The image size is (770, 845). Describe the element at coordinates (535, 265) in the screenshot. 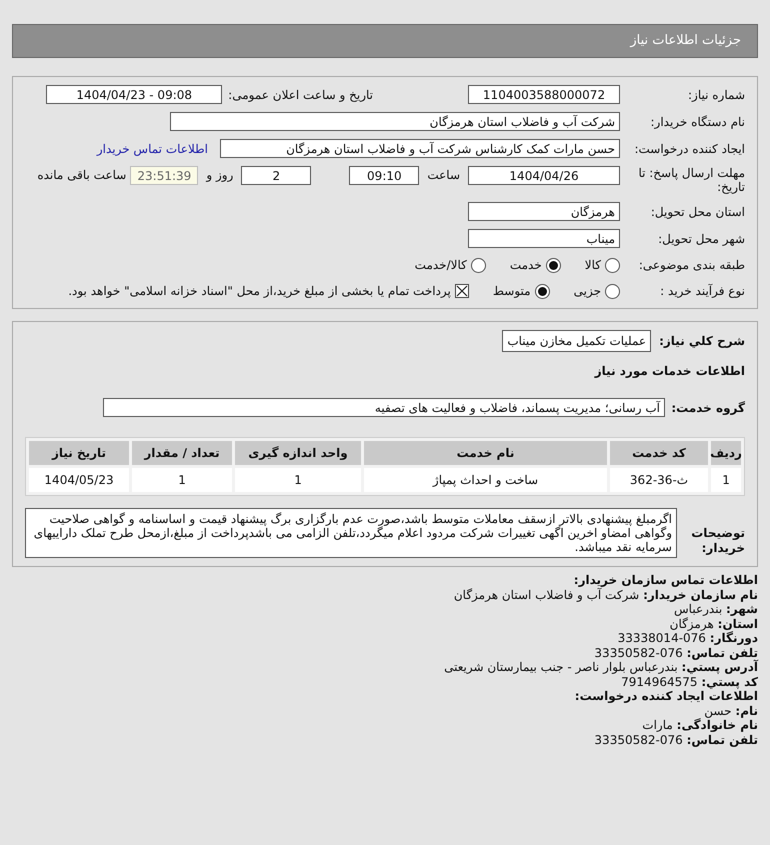

I see `radio-option: خدمت` at that location.